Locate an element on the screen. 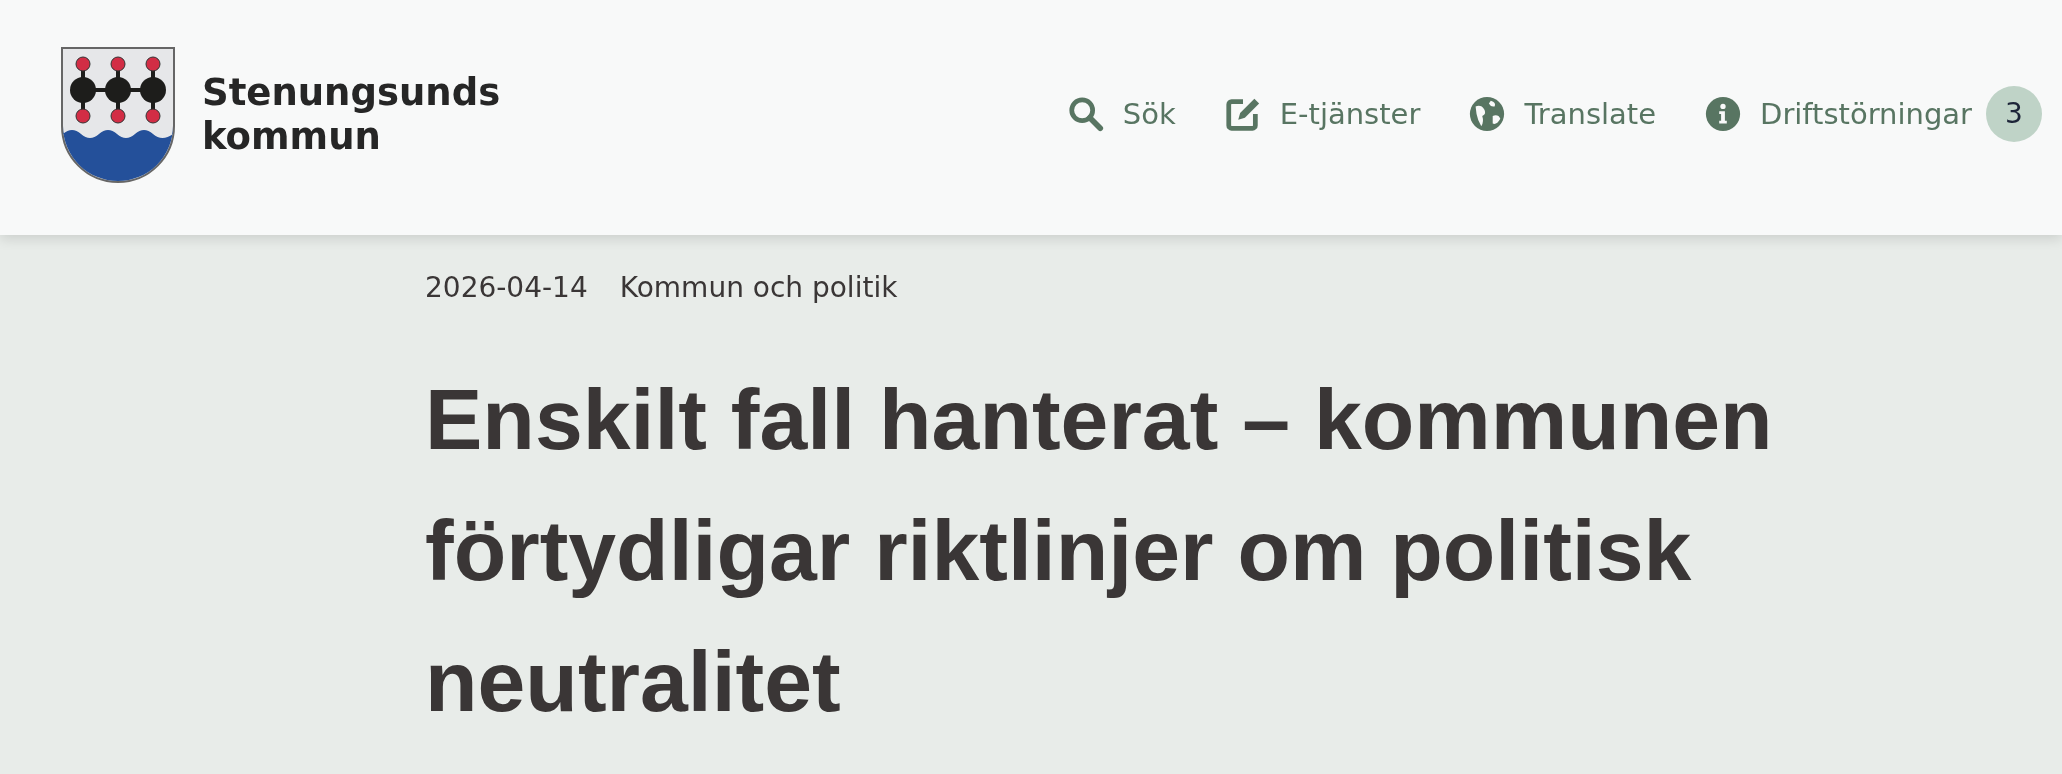  publish-date: 2026-04-14 is located at coordinates (506, 287).